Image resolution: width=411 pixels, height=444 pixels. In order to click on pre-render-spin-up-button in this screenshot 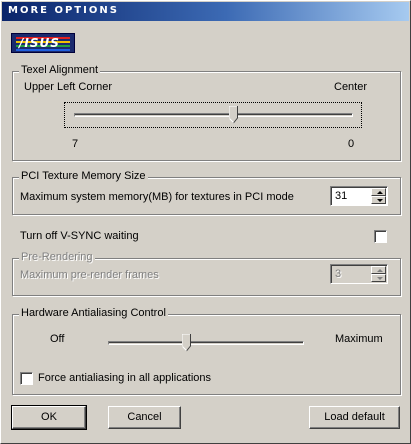, I will do `click(378, 270)`.